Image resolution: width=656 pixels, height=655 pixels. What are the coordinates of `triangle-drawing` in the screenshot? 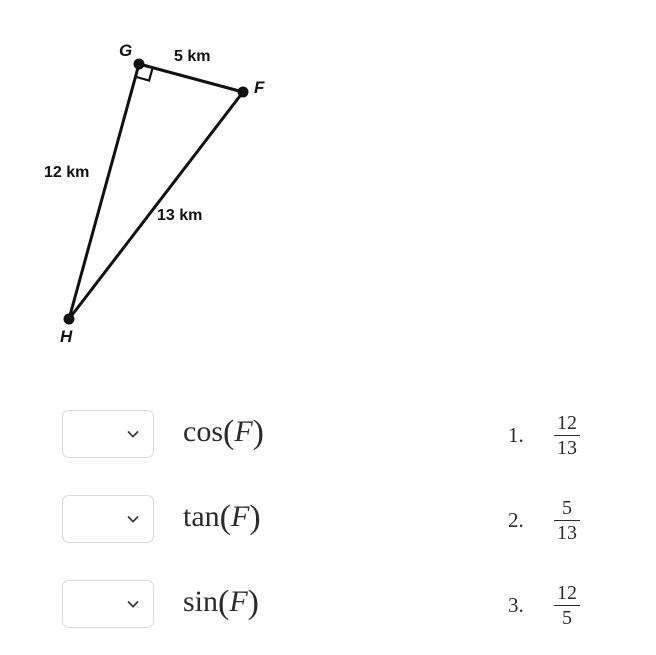 It's located at (156, 191).